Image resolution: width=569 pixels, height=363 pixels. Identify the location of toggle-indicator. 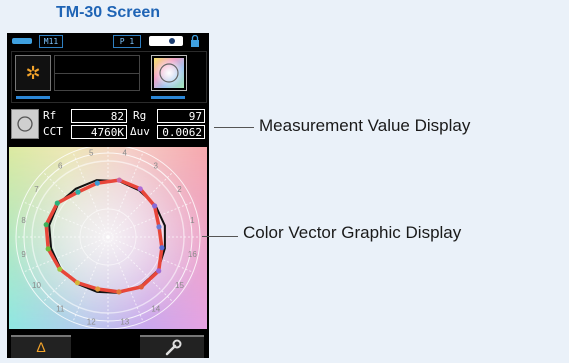
(166, 41).